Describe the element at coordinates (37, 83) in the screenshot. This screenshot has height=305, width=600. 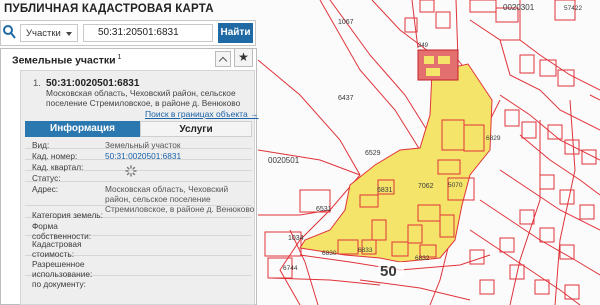
I see `result-index: 1.` at that location.